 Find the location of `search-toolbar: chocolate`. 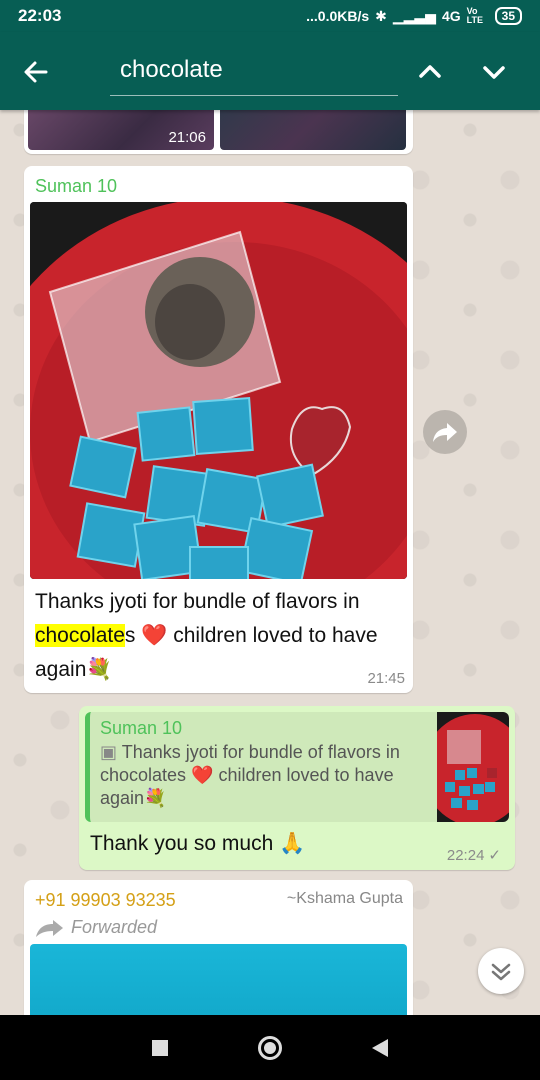

search-toolbar: chocolate is located at coordinates (270, 71).